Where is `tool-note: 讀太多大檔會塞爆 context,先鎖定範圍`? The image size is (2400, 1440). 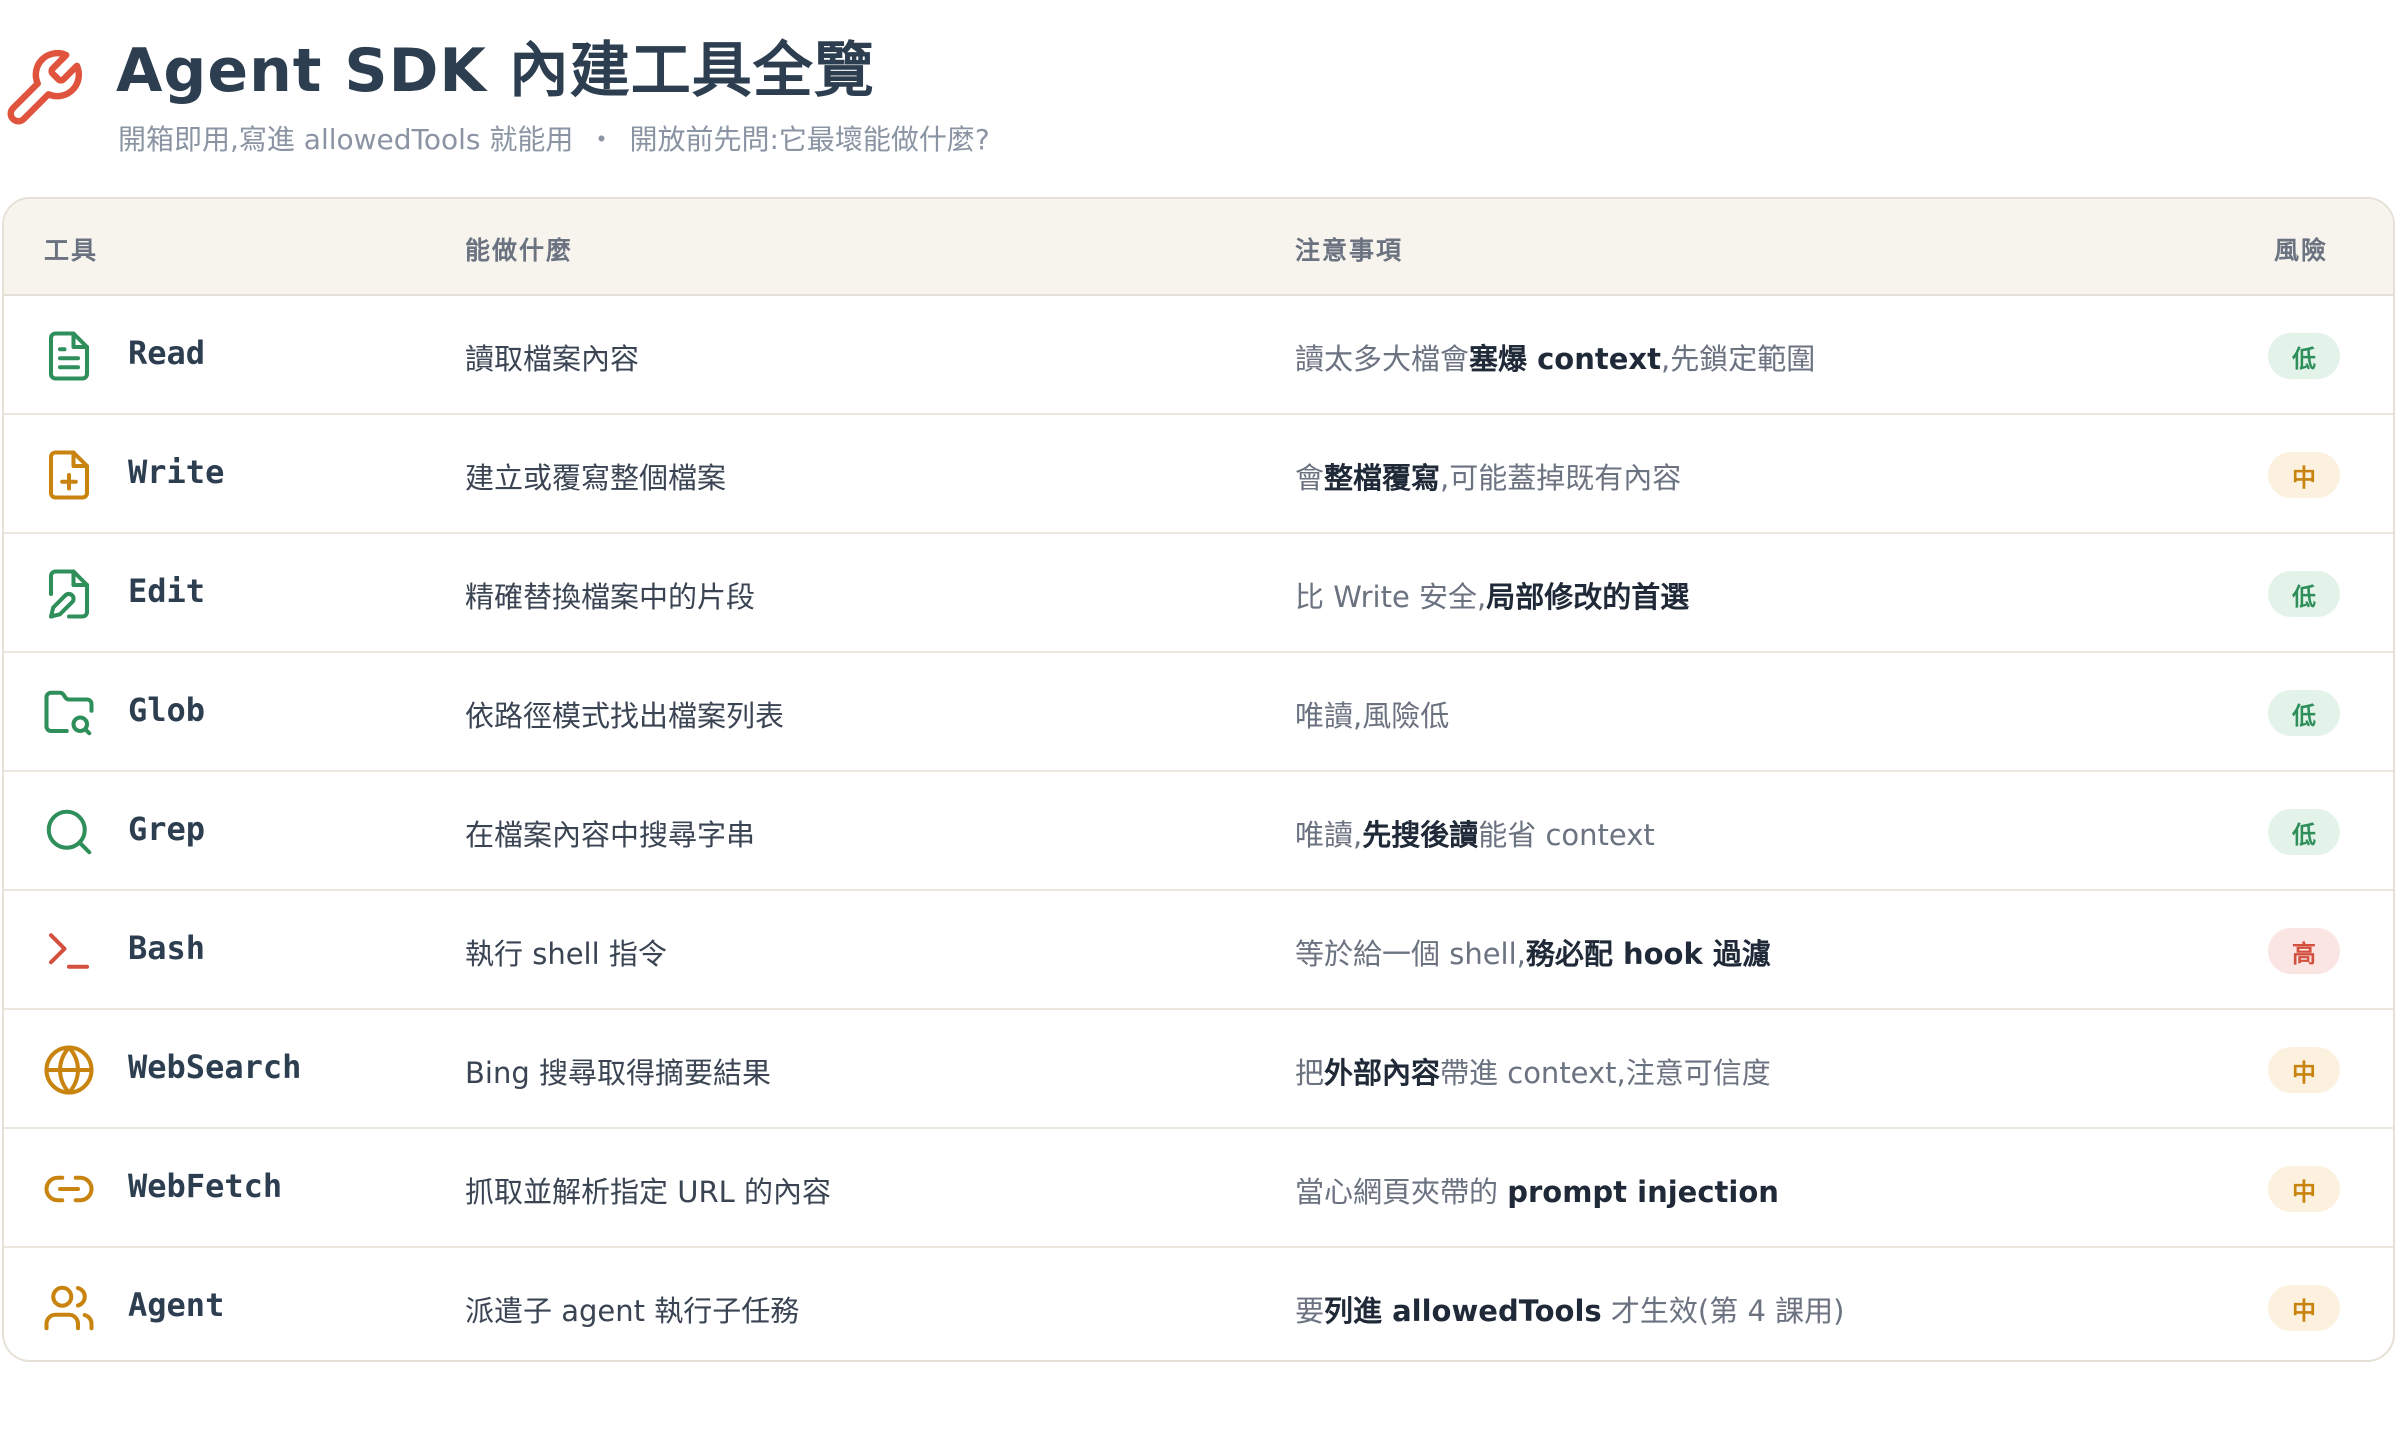
tool-note: 讀太多大檔會塞爆 context,先鎖定範圍 is located at coordinates (1555, 357).